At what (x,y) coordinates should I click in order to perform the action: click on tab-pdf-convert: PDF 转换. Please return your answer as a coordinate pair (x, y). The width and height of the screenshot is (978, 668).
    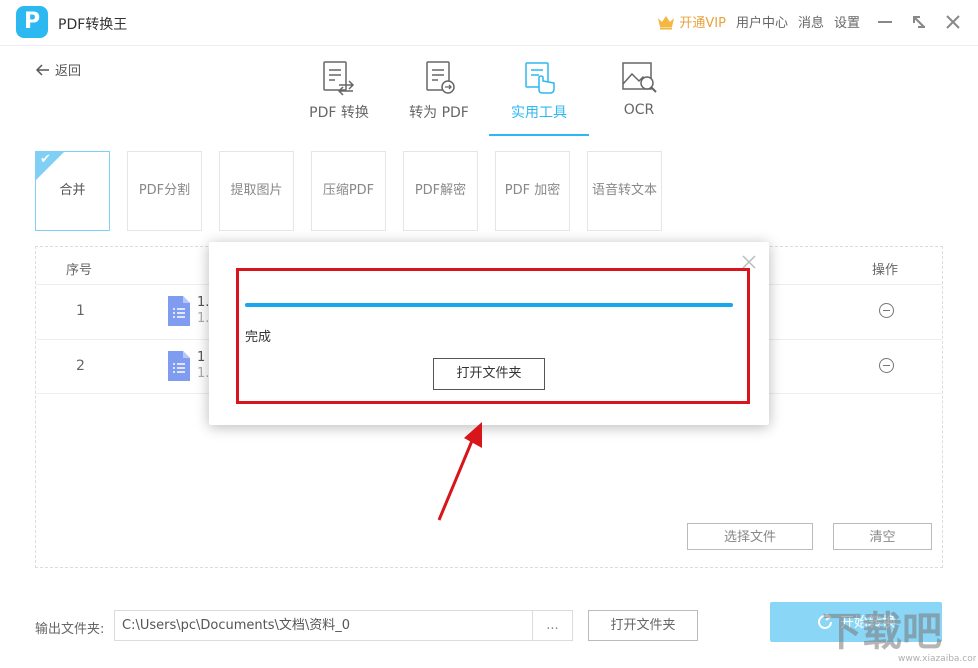
    Looking at the image, I should click on (339, 97).